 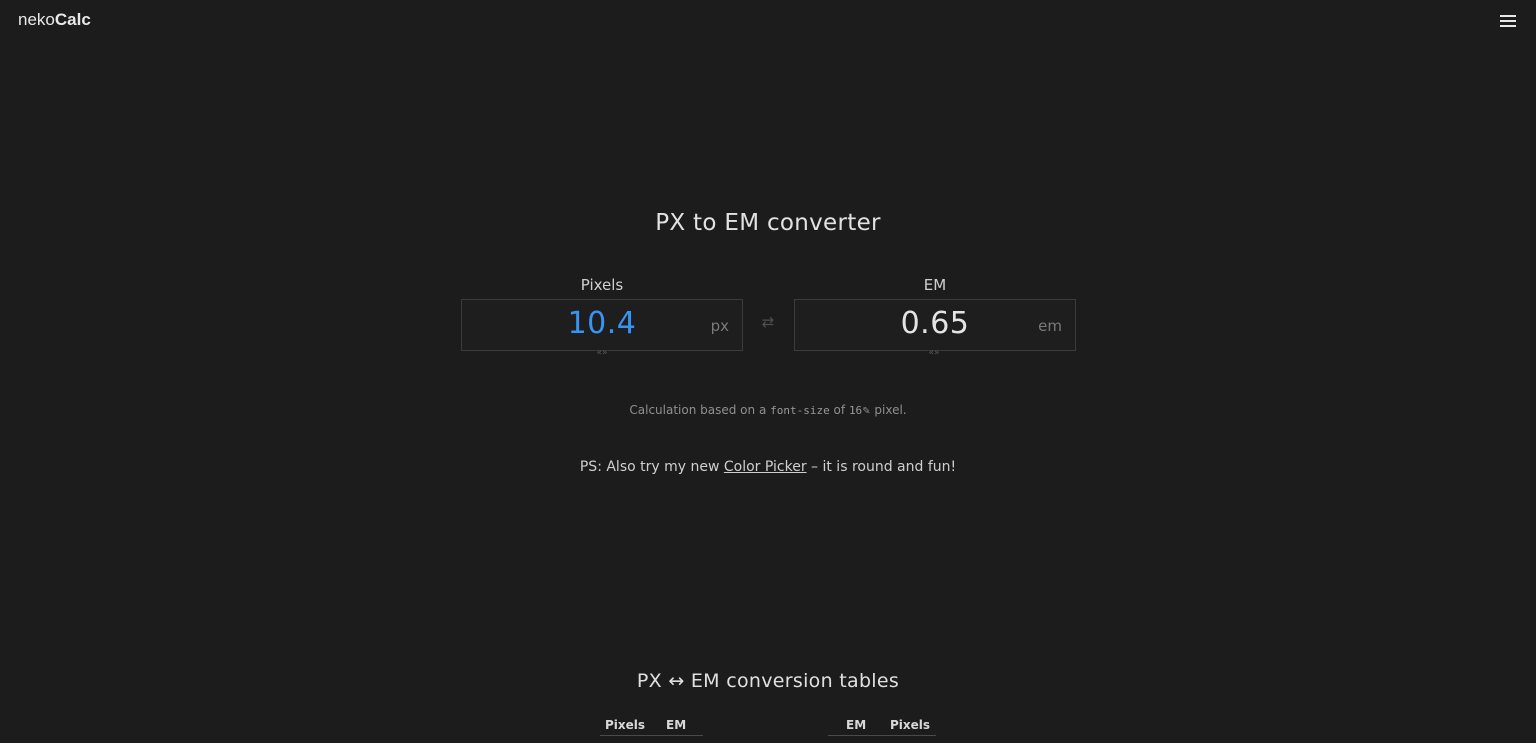 What do you see at coordinates (800, 410) in the screenshot?
I see `note-code: font-size` at bounding box center [800, 410].